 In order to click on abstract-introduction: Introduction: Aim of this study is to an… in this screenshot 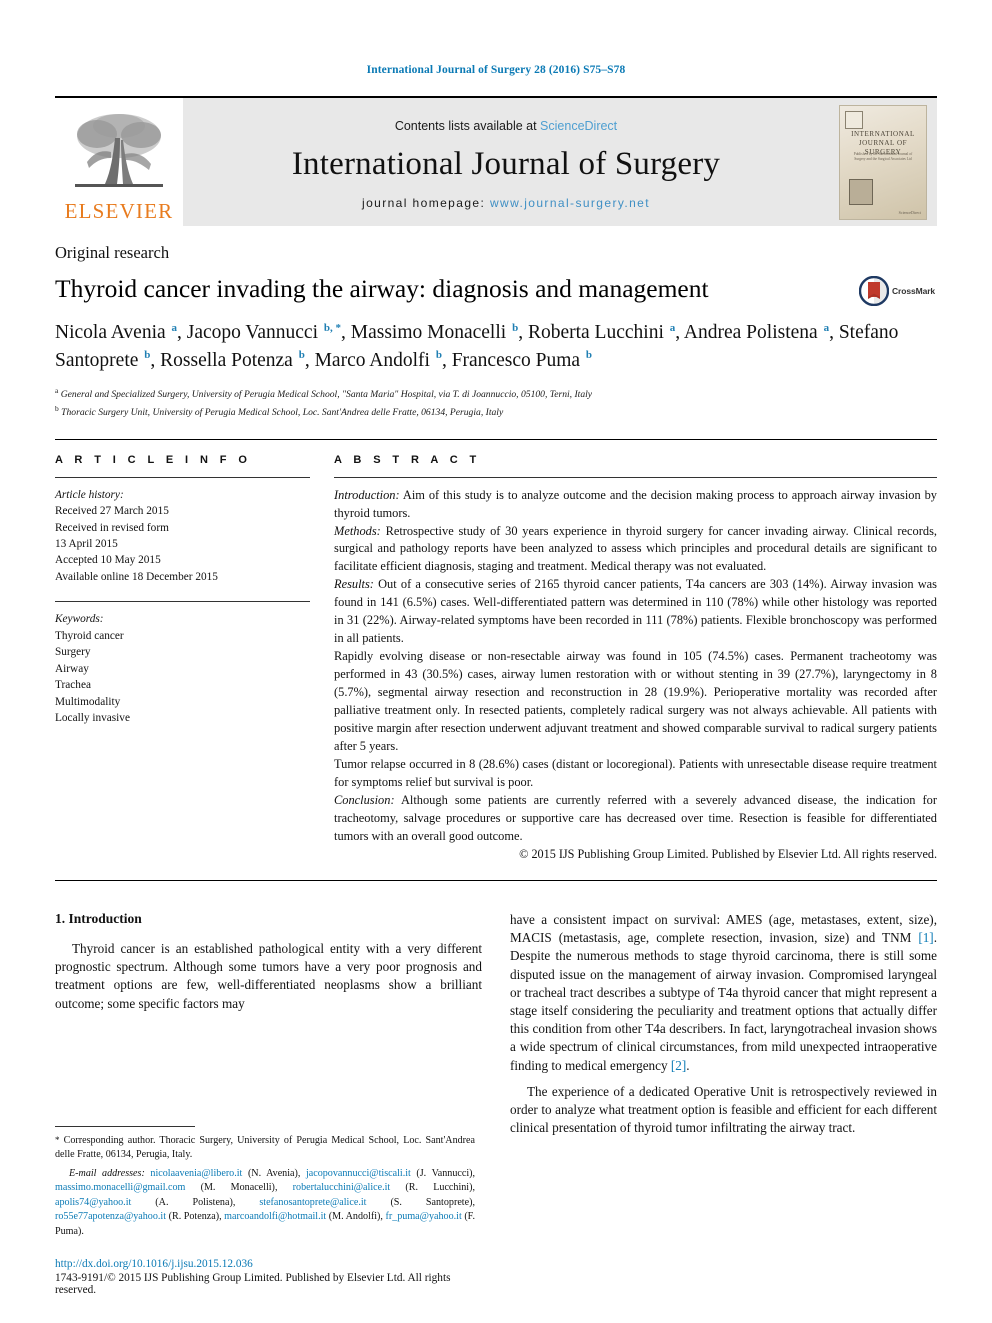, I will do `click(635, 505)`.